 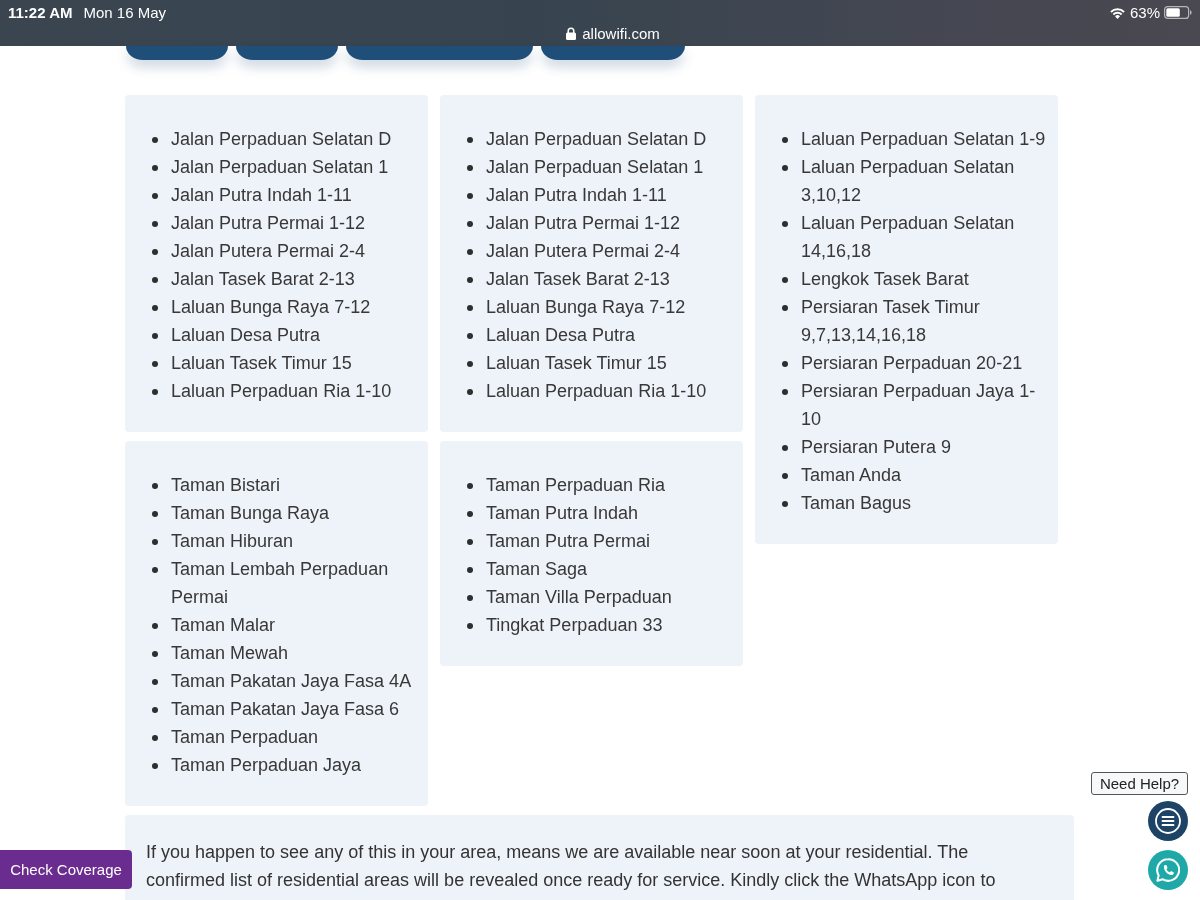 What do you see at coordinates (919, 405) in the screenshot?
I see `area-name: Persiaran Perpaduan Jaya 1-10` at bounding box center [919, 405].